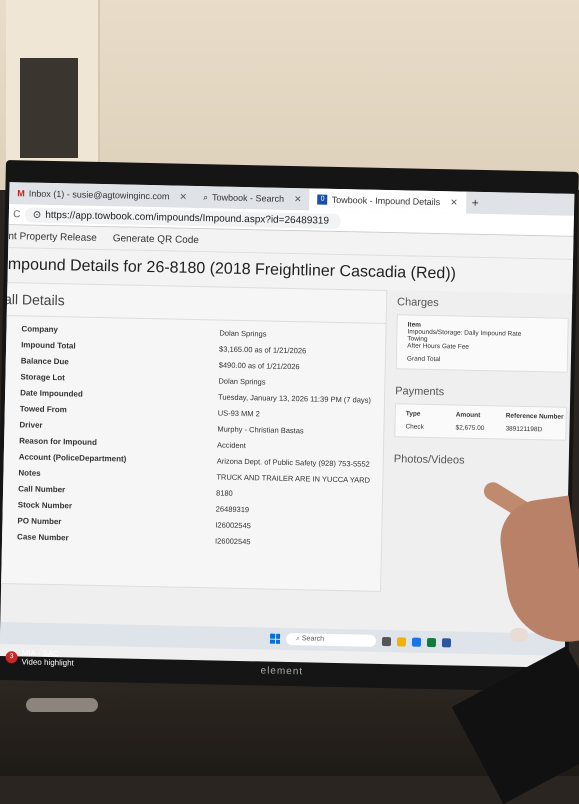 The height and width of the screenshot is (804, 579). What do you see at coordinates (42, 377) in the screenshot?
I see `detail-label: Storage Lot` at bounding box center [42, 377].